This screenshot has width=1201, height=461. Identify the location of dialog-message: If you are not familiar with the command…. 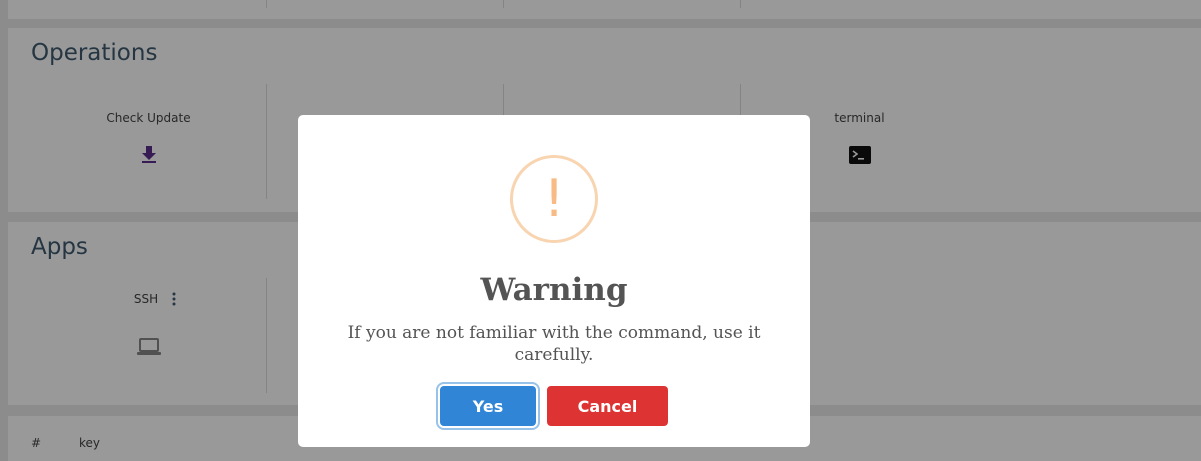
(554, 344).